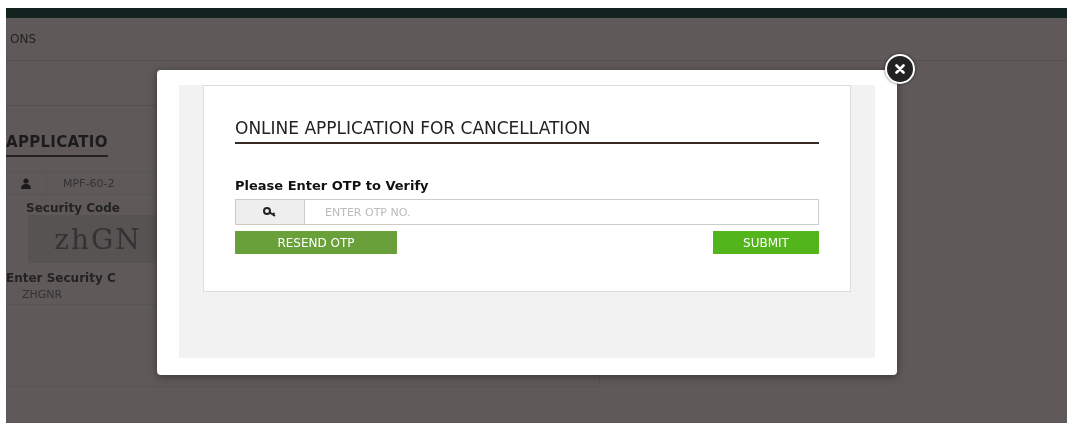 Image resolution: width=1067 pixels, height=423 pixels. I want to click on form-title: ONLINE APPLICATION FOR CANCELLATION, so click(527, 131).